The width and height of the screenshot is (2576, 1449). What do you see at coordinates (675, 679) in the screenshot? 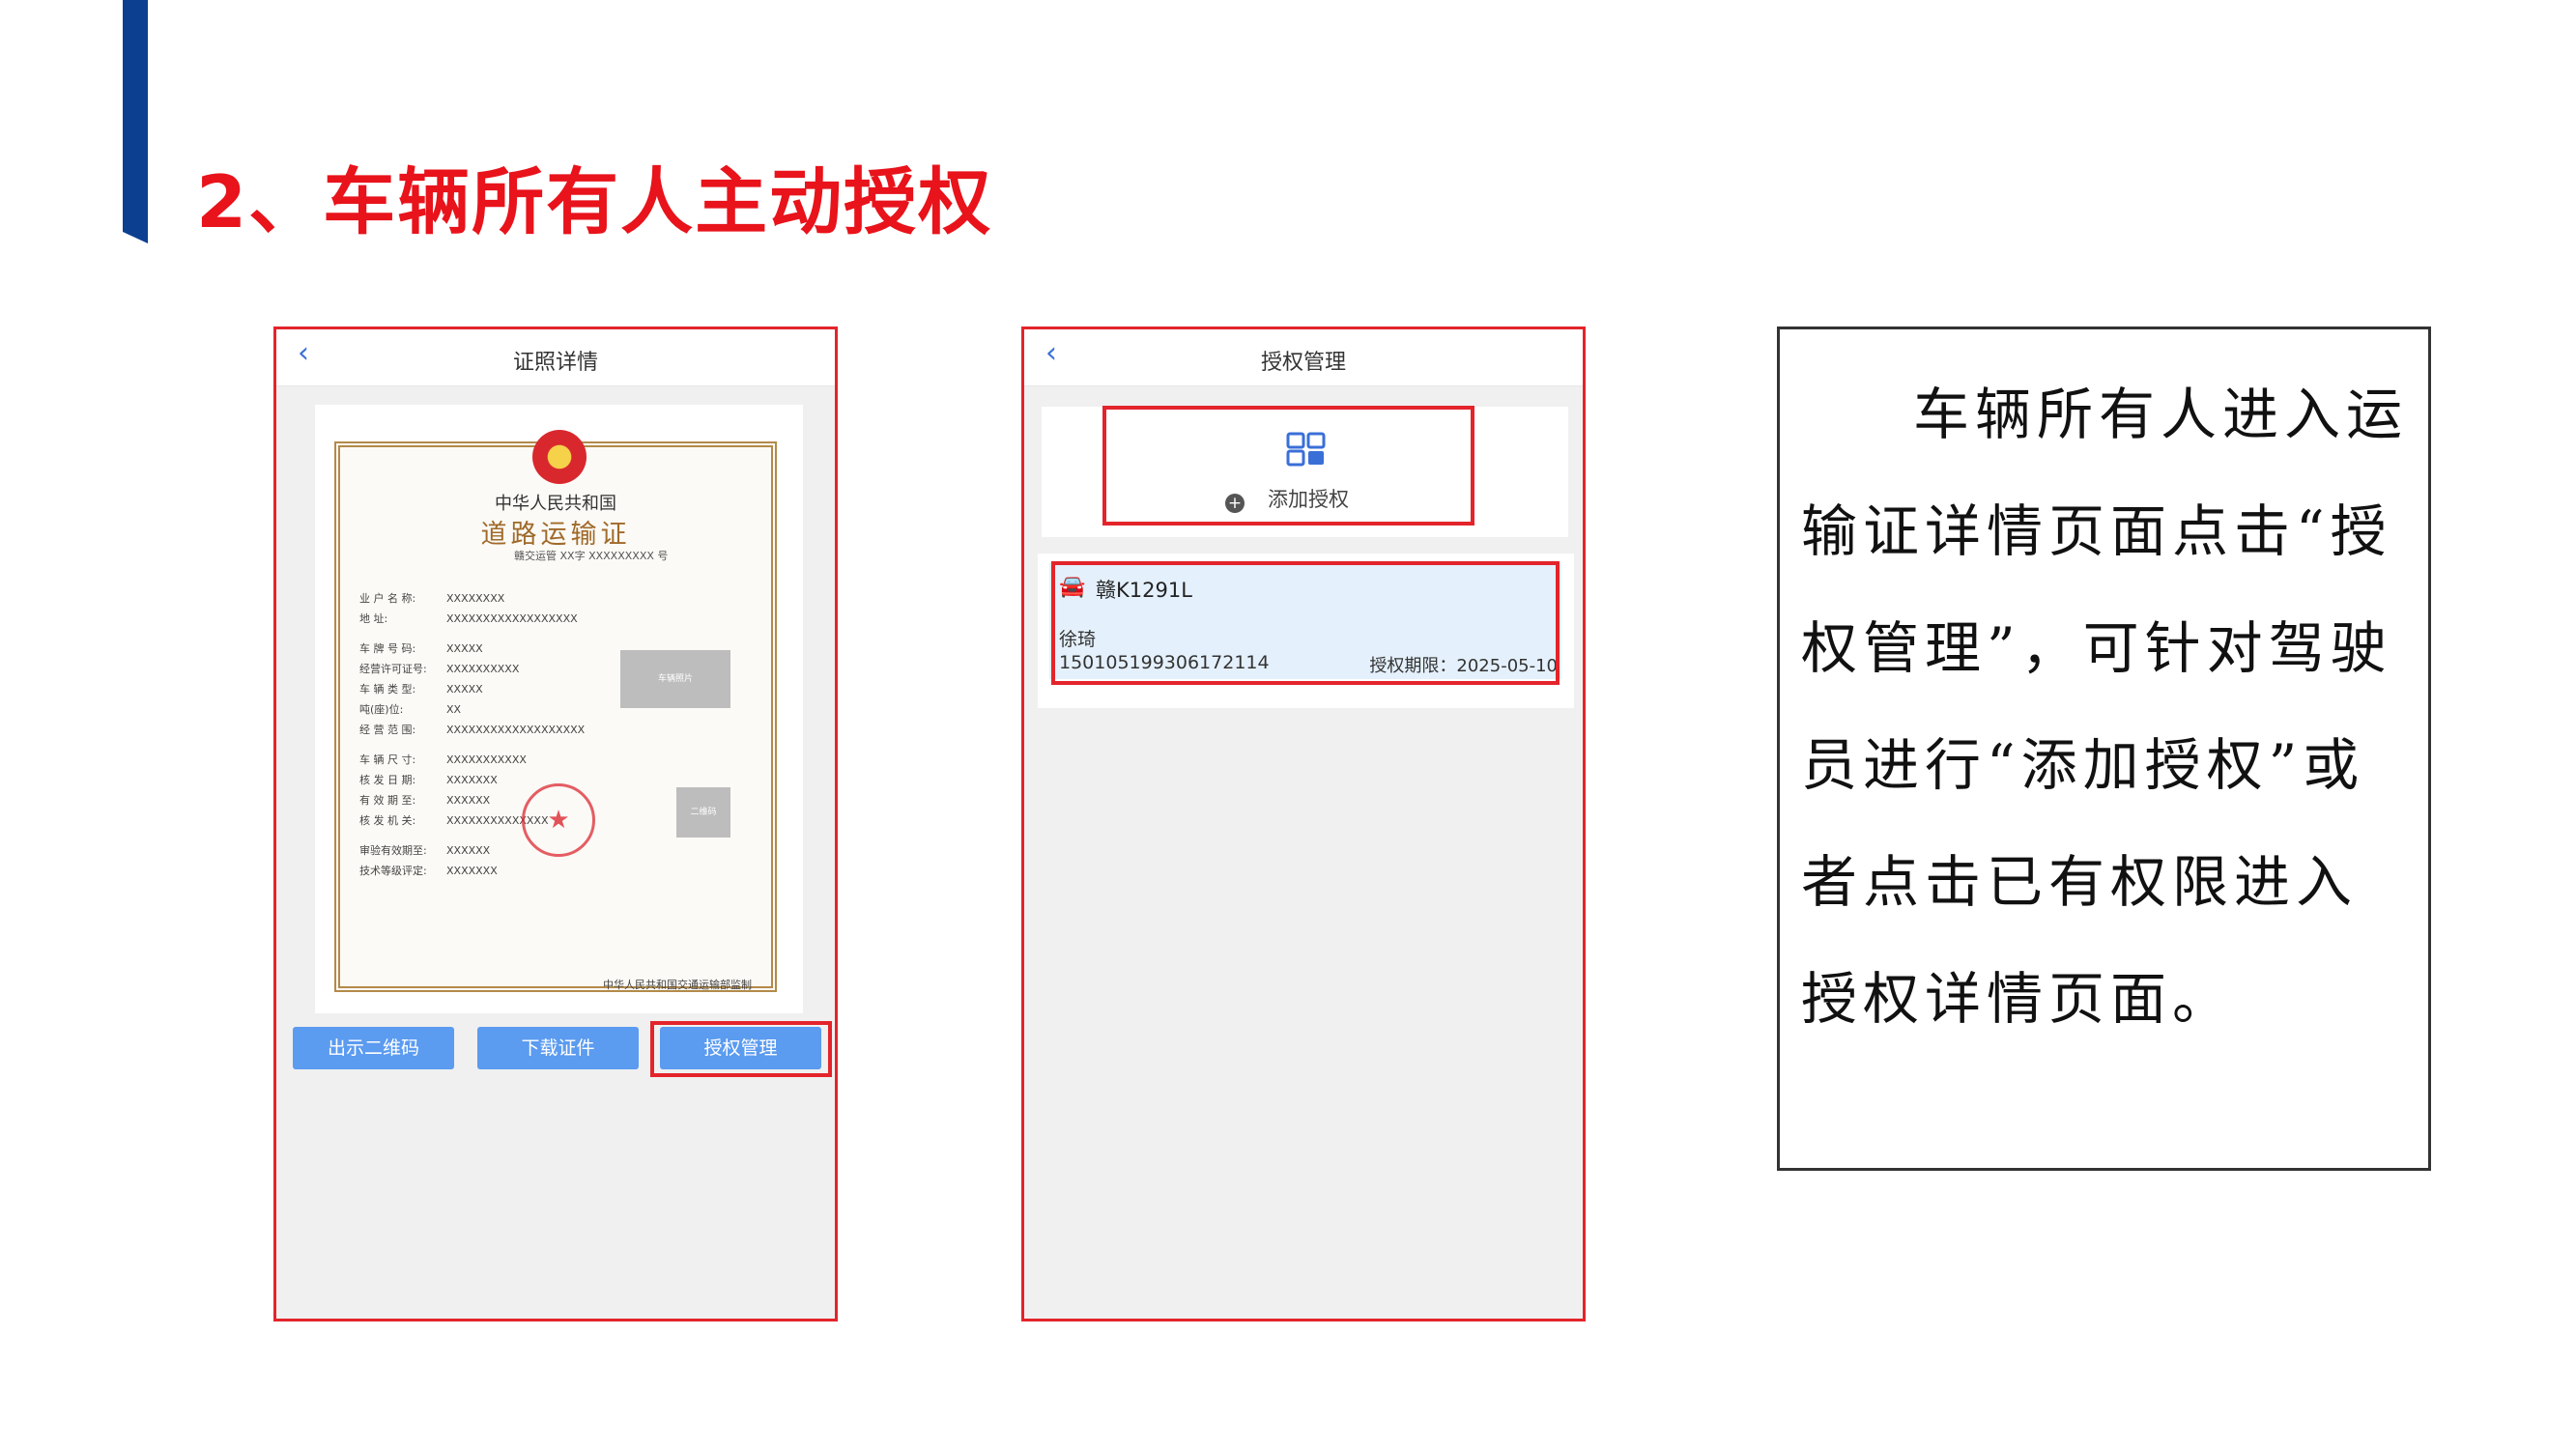
I see `vehicle-photo-placeholder: 车辆照片` at bounding box center [675, 679].